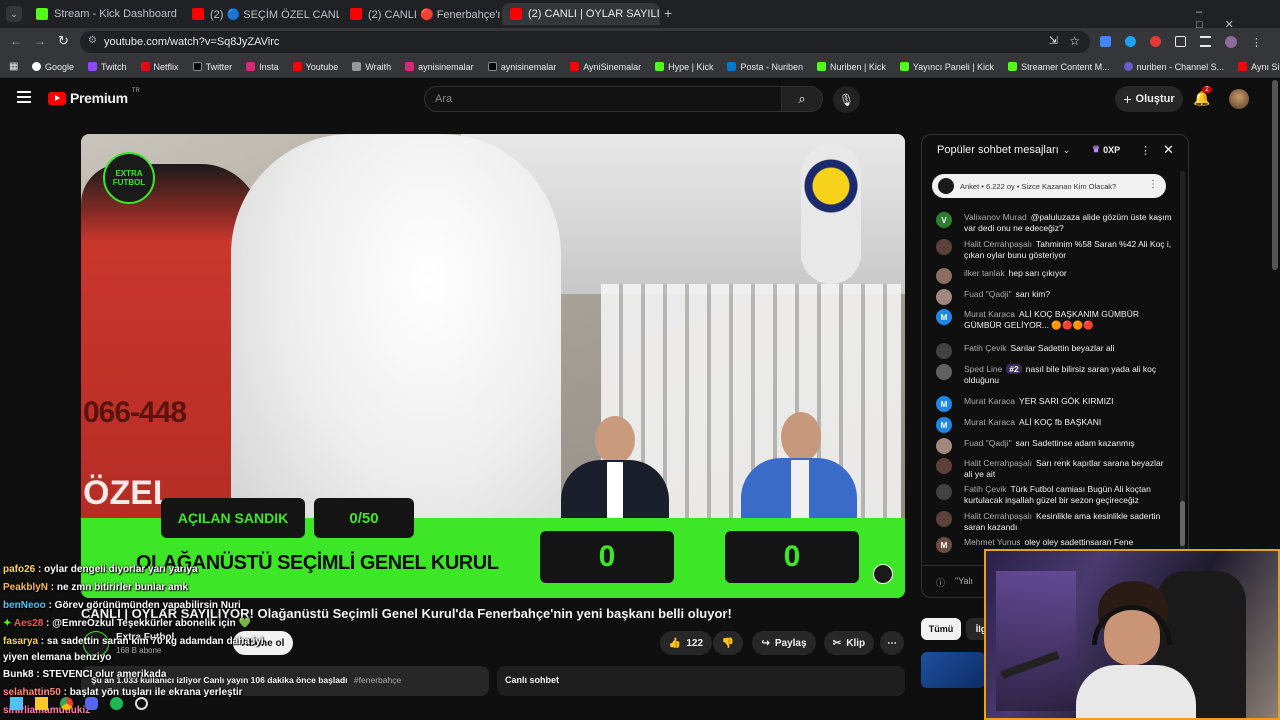 The width and height of the screenshot is (1280, 720). Describe the element at coordinates (13, 66) in the screenshot. I see `apps-grid-icon: ▦` at that location.